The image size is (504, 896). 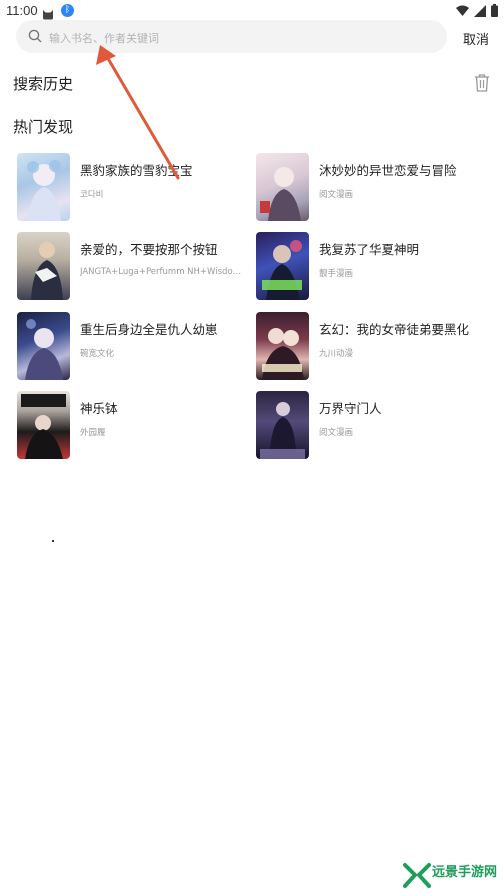 What do you see at coordinates (43, 84) in the screenshot?
I see `search-history-title: 搜索历史` at bounding box center [43, 84].